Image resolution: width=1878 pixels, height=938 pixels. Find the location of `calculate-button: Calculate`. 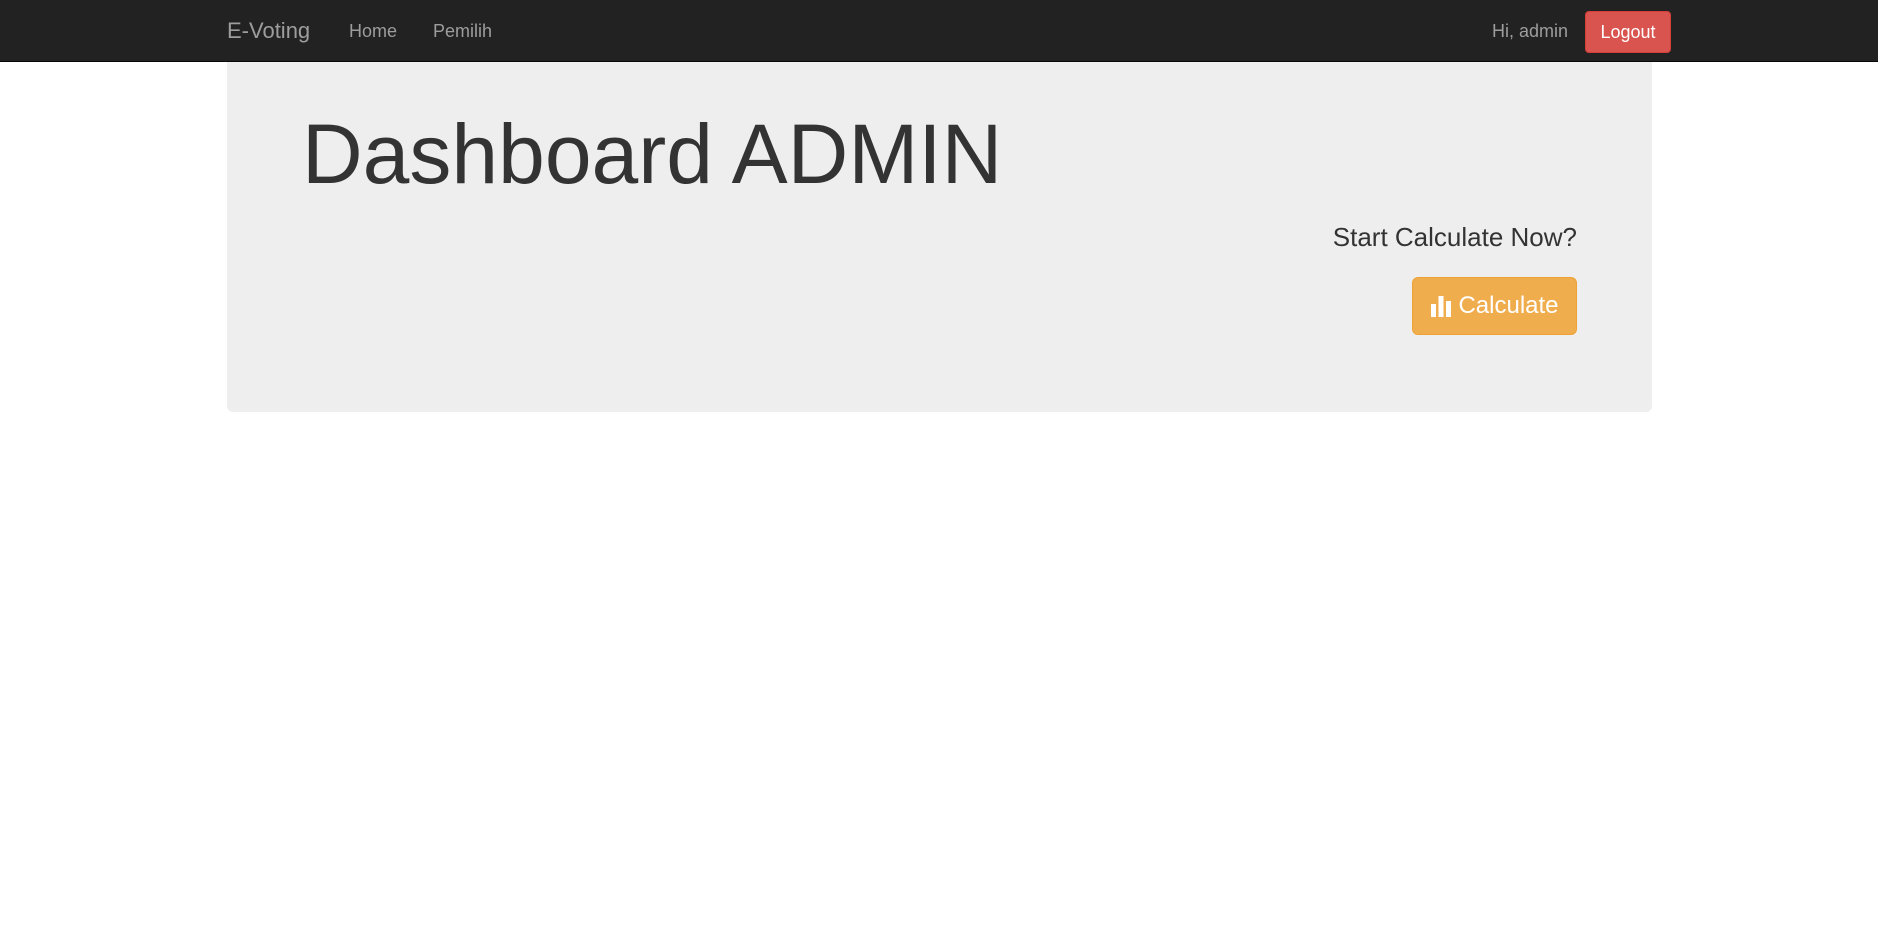

calculate-button: Calculate is located at coordinates (1494, 306).